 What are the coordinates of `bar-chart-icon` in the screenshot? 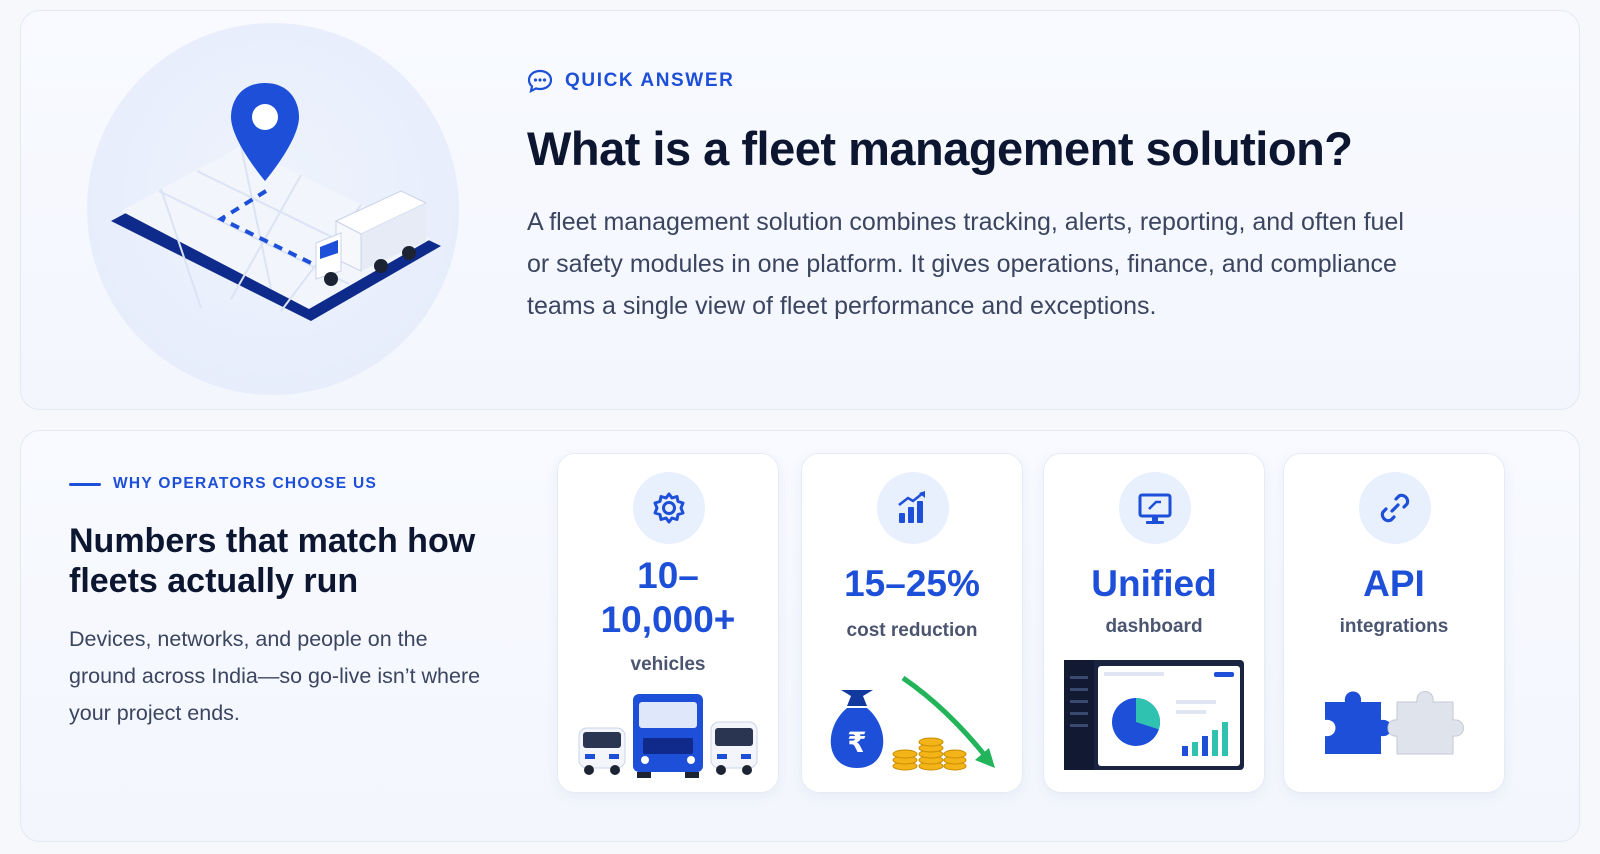 It's located at (913, 508).